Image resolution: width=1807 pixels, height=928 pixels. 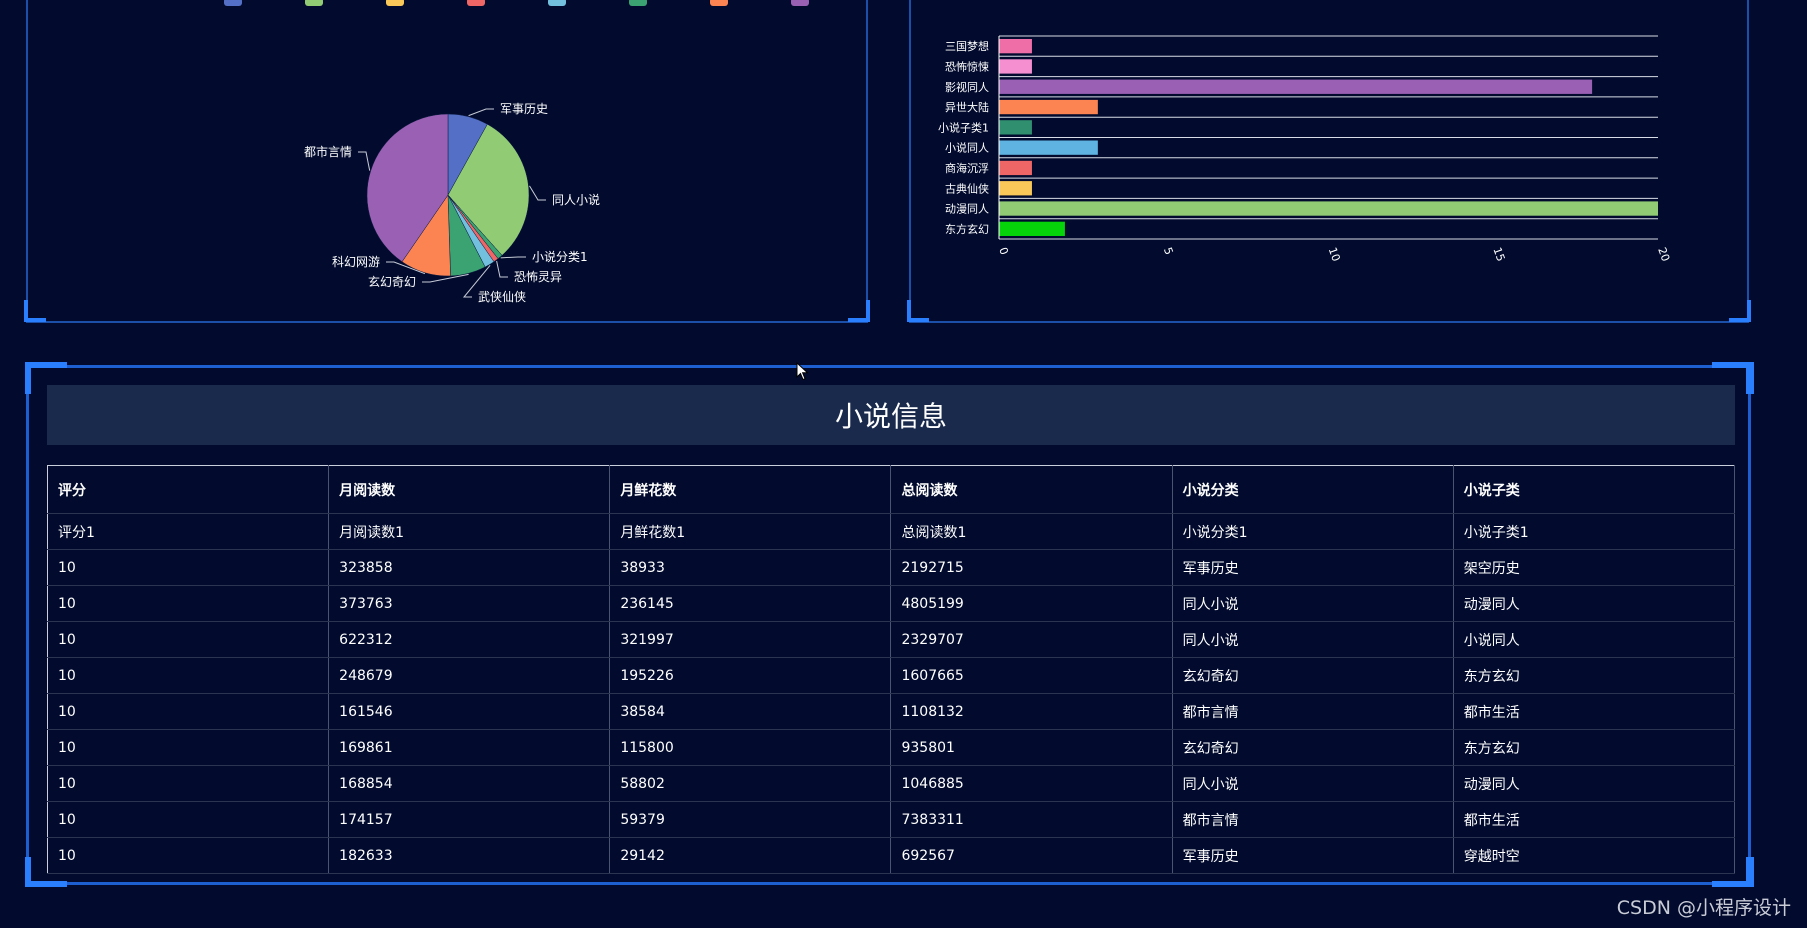 What do you see at coordinates (1031, 747) in the screenshot?
I see `table-cell: 935801` at bounding box center [1031, 747].